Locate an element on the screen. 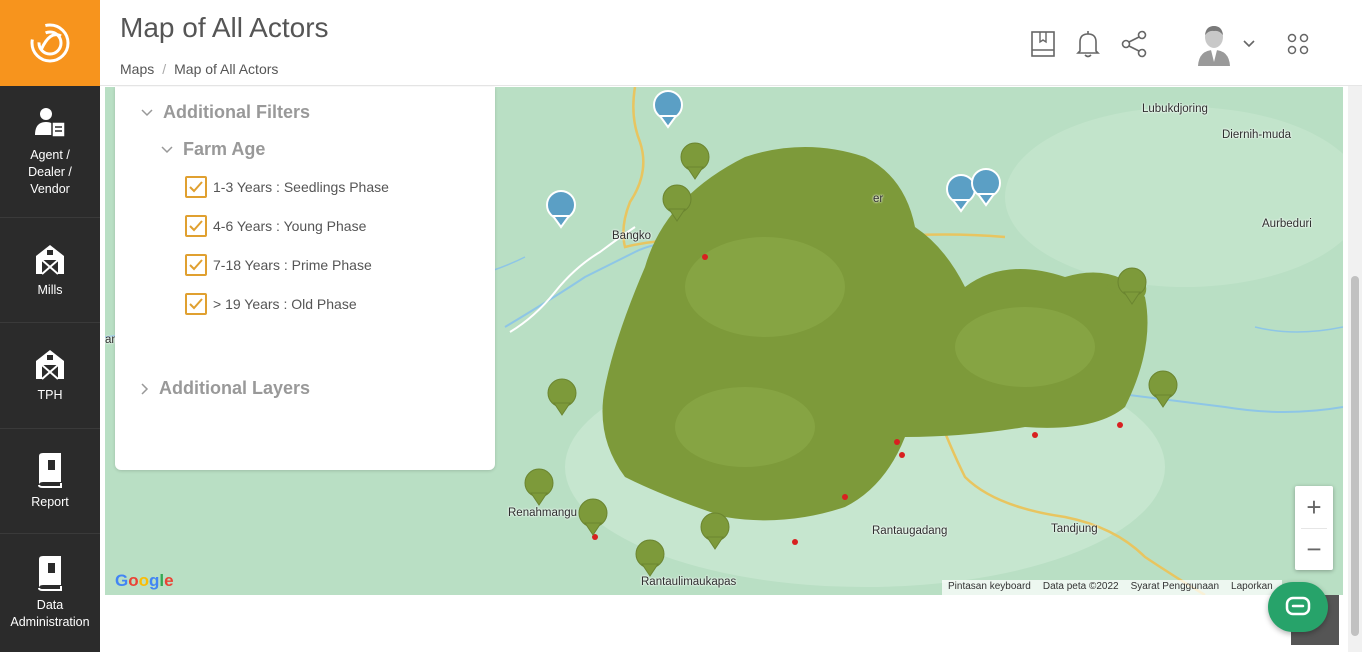 Image resolution: width=1362 pixels, height=652 pixels. brand-logo is located at coordinates (50, 43).